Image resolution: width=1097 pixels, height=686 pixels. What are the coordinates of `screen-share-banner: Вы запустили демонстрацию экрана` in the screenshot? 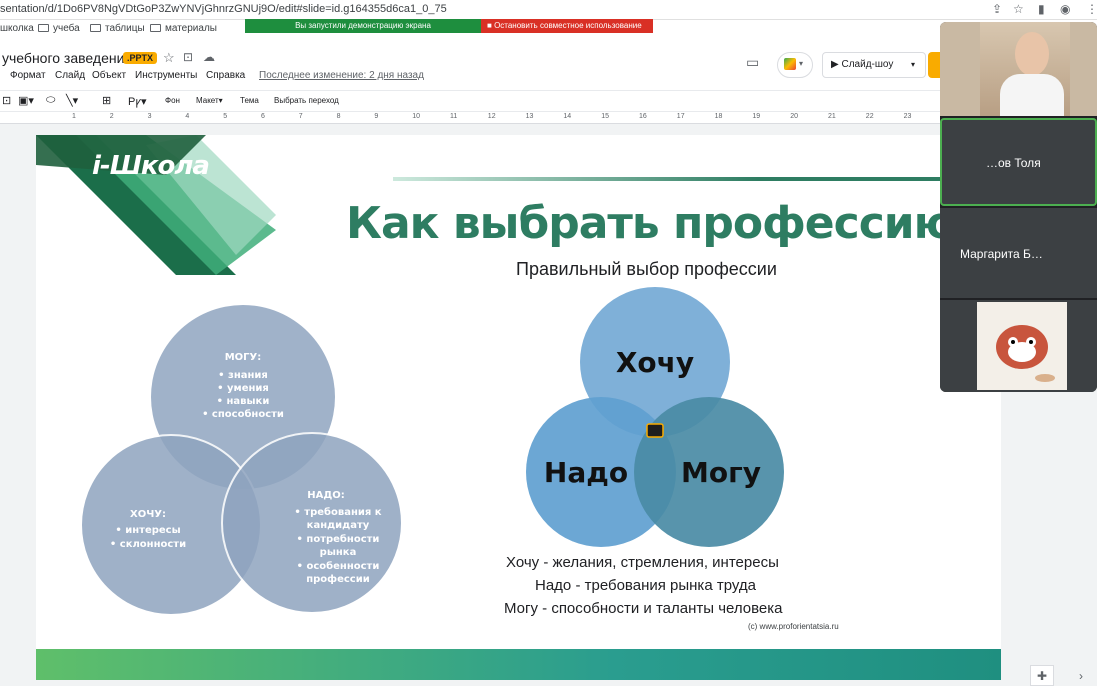 It's located at (363, 26).